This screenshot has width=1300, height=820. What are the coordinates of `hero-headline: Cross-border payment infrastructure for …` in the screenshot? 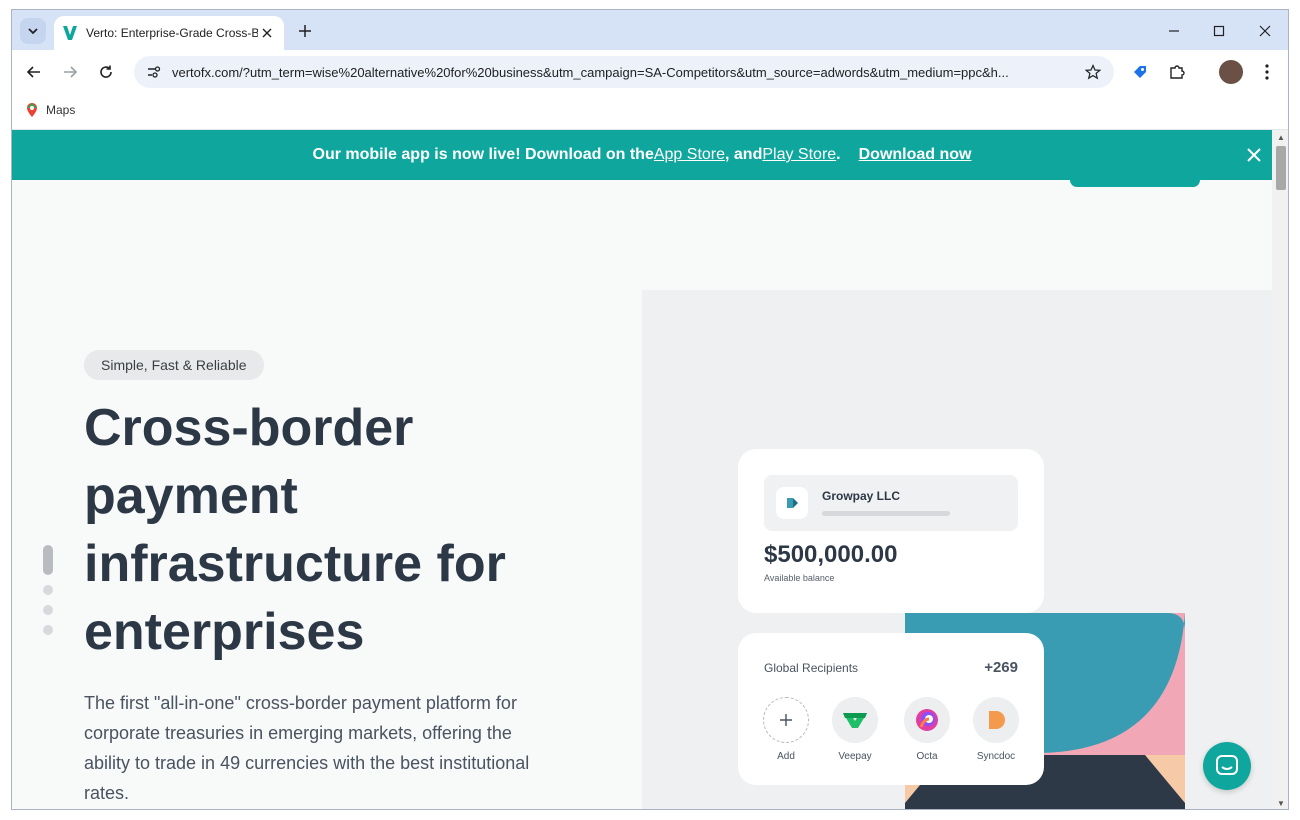 It's located at (295, 530).